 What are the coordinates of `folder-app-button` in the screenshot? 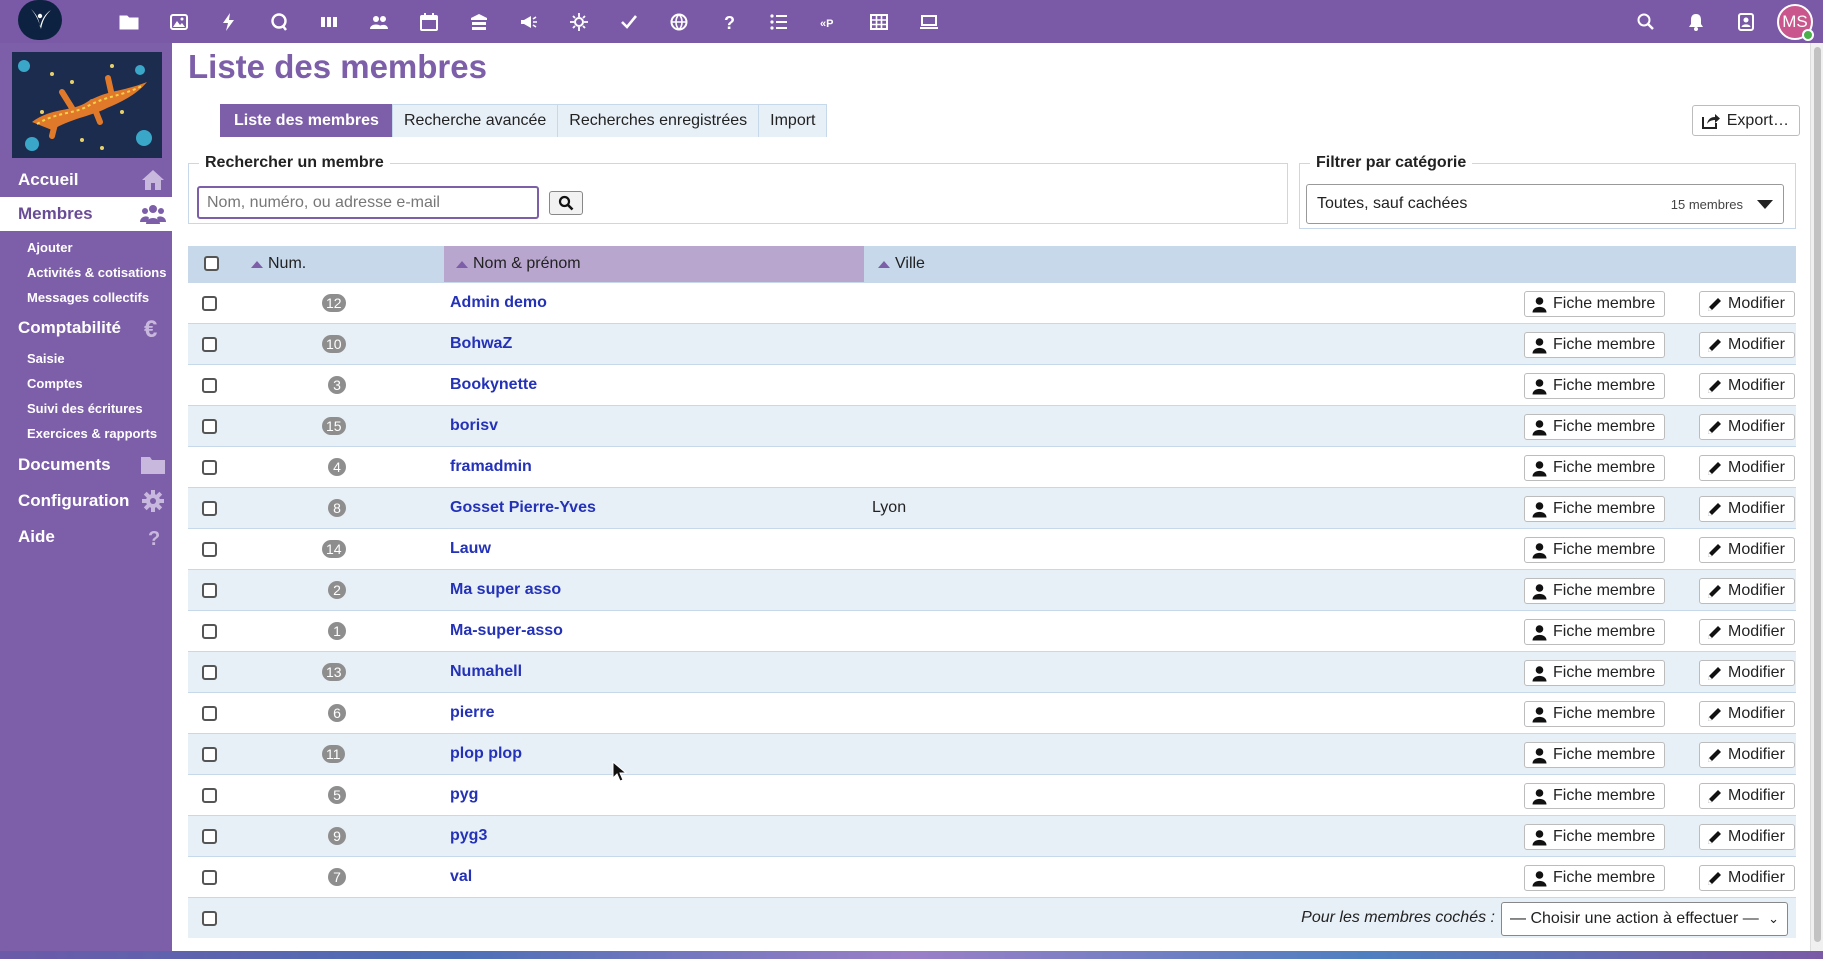 It's located at (129, 21).